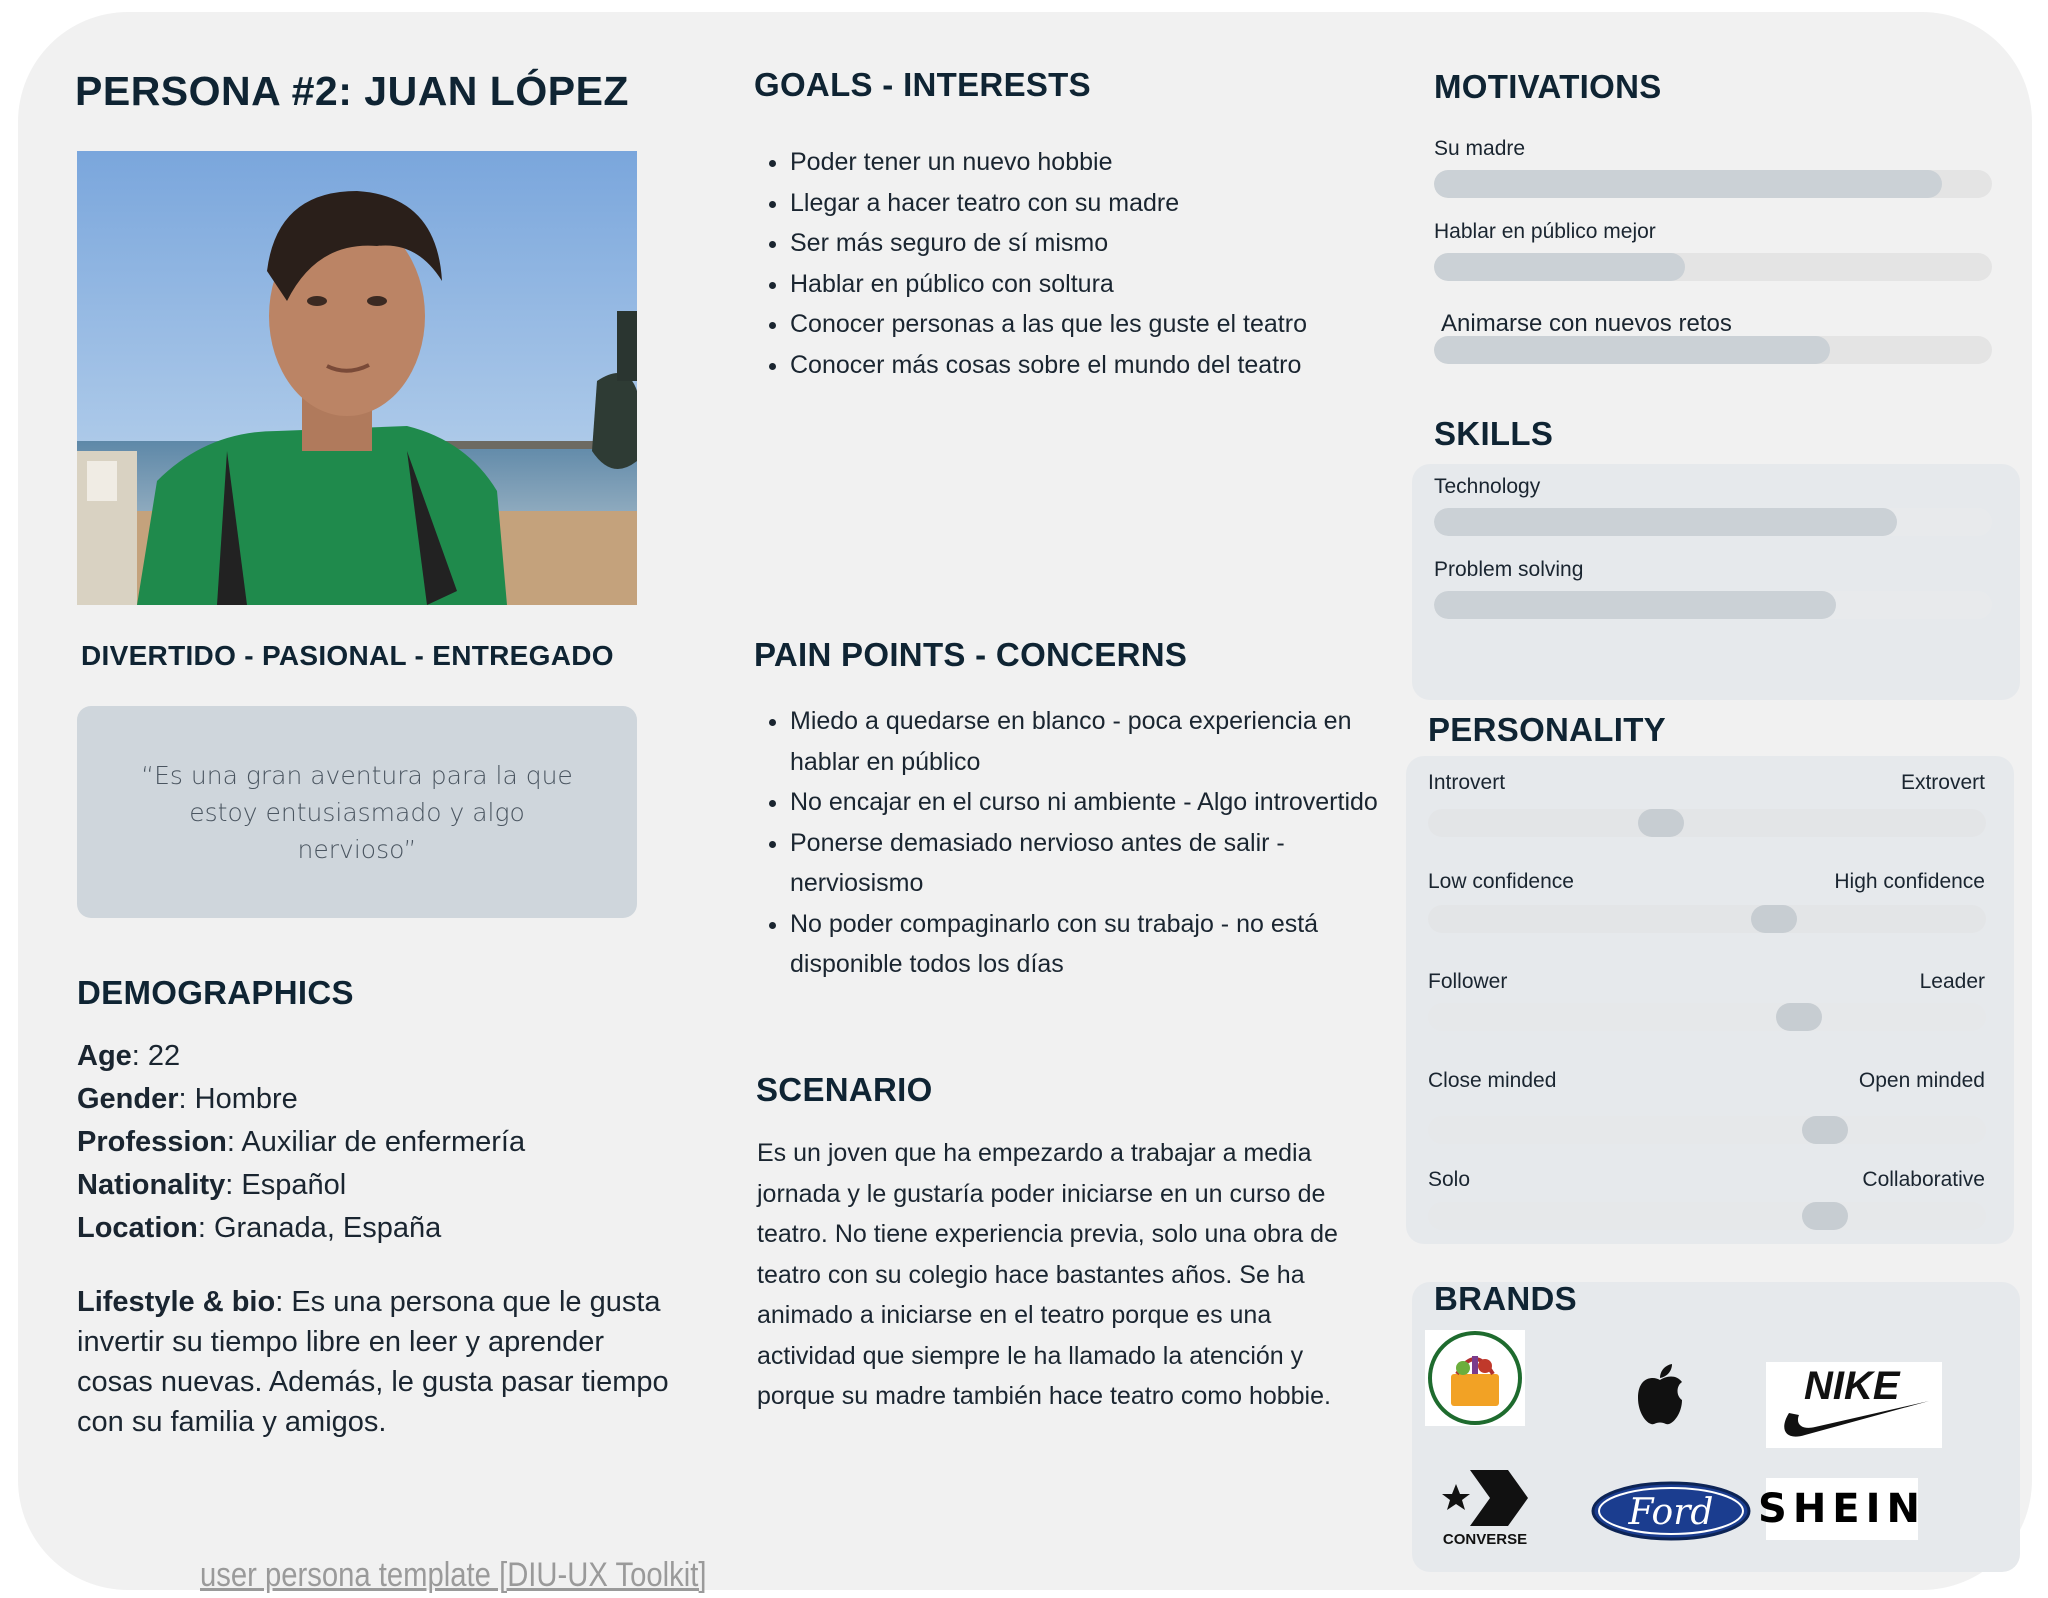 The image size is (2048, 1598). Describe the element at coordinates (844, 1089) in the screenshot. I see `scenario-heading: SCENARIO` at that location.